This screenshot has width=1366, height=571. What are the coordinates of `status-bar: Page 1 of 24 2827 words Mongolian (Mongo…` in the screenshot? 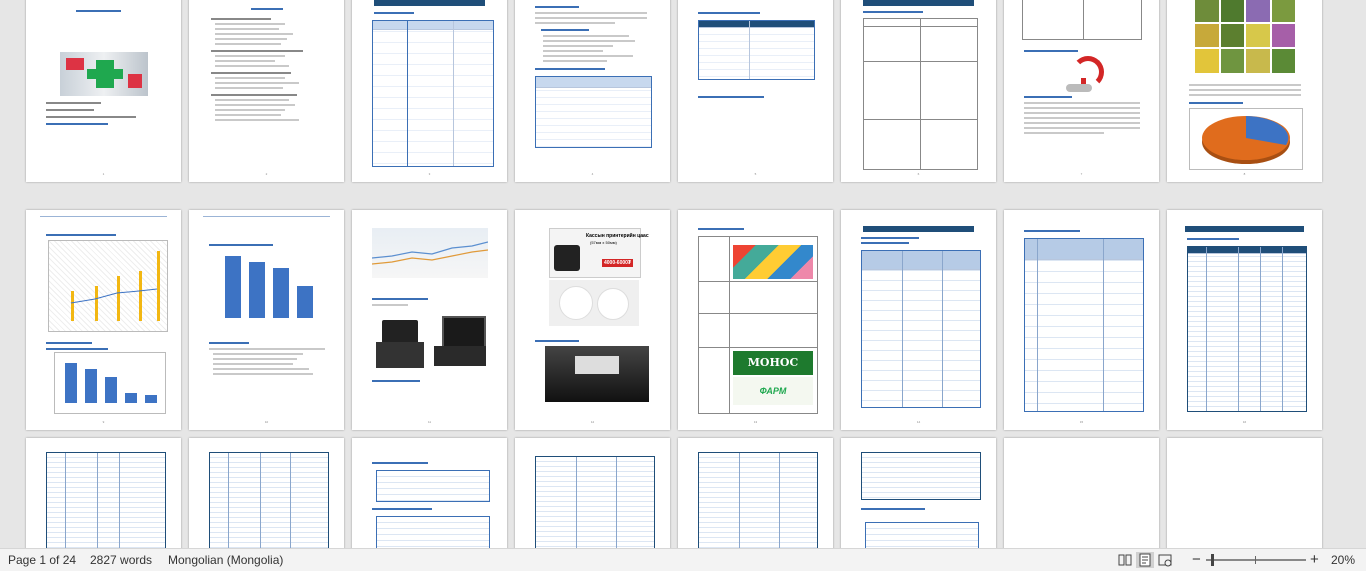 It's located at (683, 559).